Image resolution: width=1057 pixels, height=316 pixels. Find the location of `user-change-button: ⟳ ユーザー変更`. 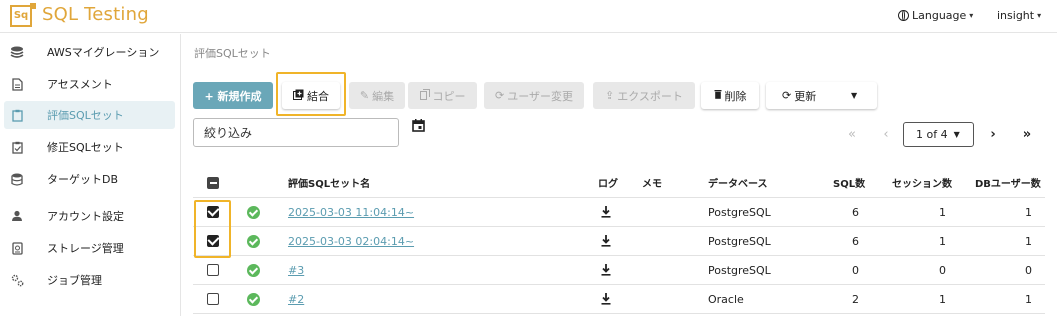

user-change-button: ⟳ ユーザー変更 is located at coordinates (534, 95).